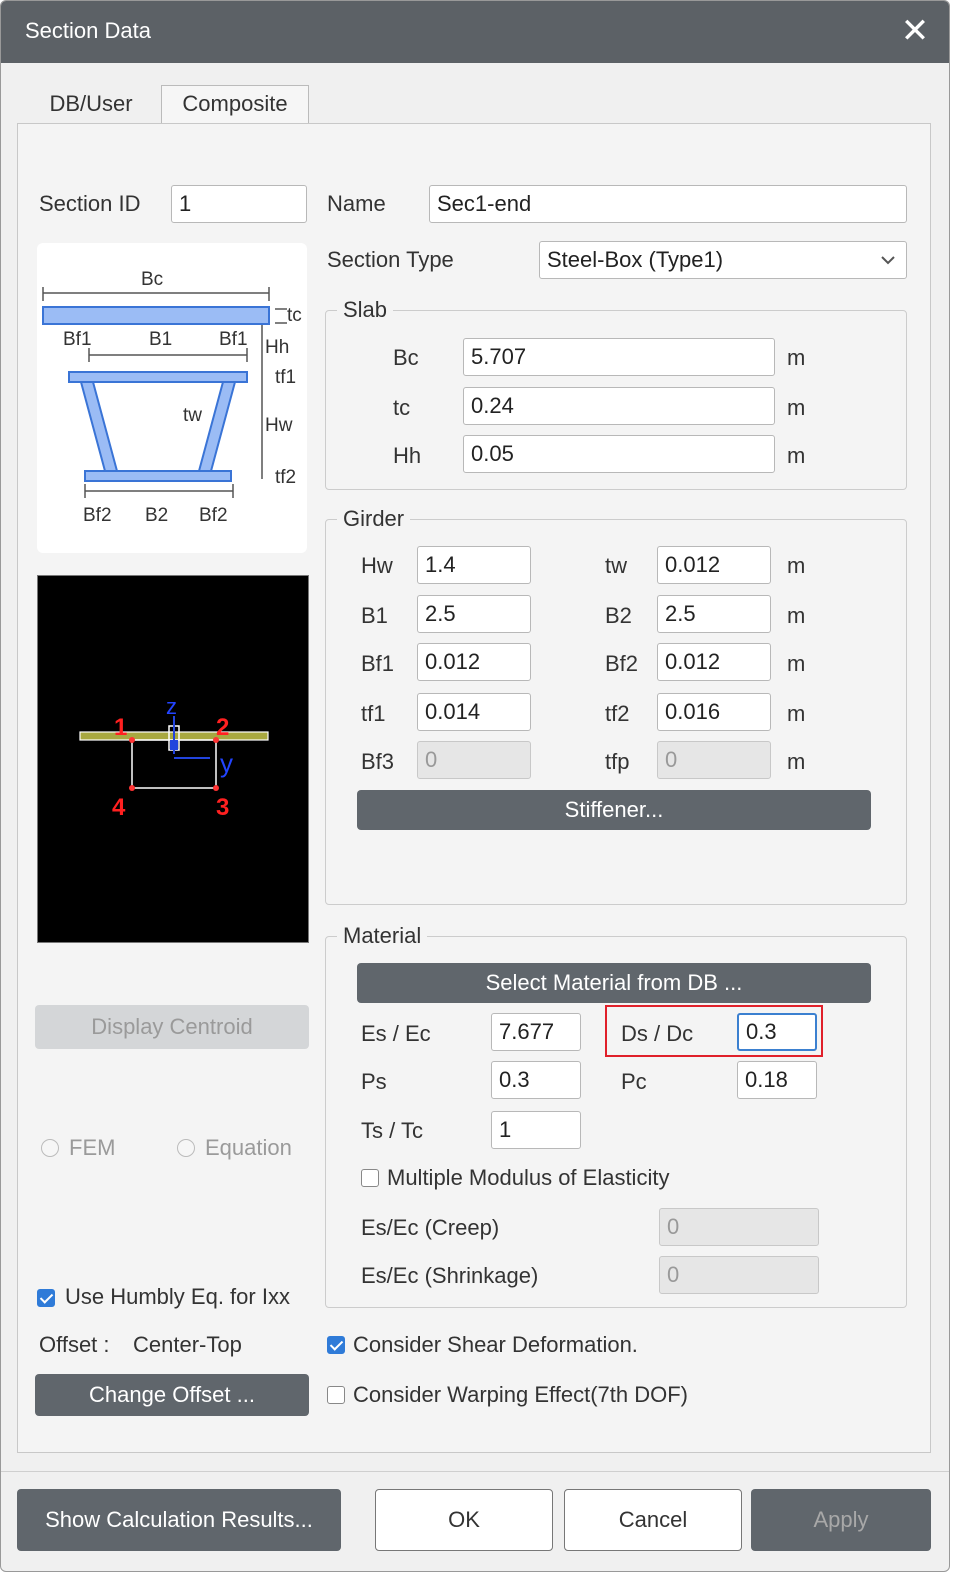  I want to click on fem-radio, so click(50, 1148).